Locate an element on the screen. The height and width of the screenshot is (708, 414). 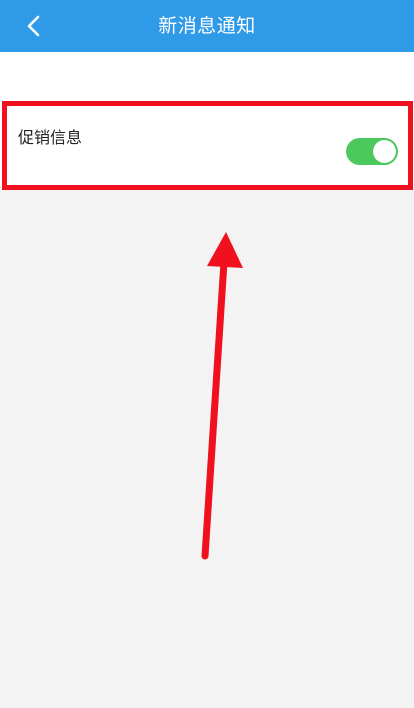
up-arrow-annotation is located at coordinates (222, 396).